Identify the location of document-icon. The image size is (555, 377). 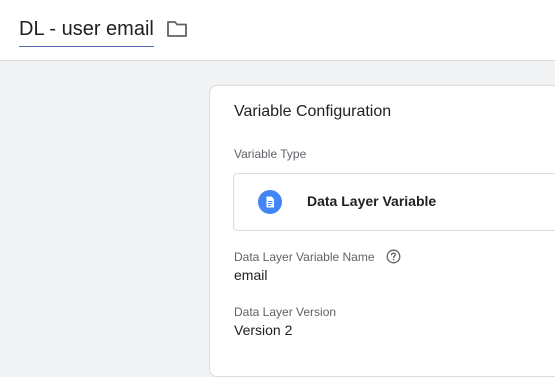
(270, 202).